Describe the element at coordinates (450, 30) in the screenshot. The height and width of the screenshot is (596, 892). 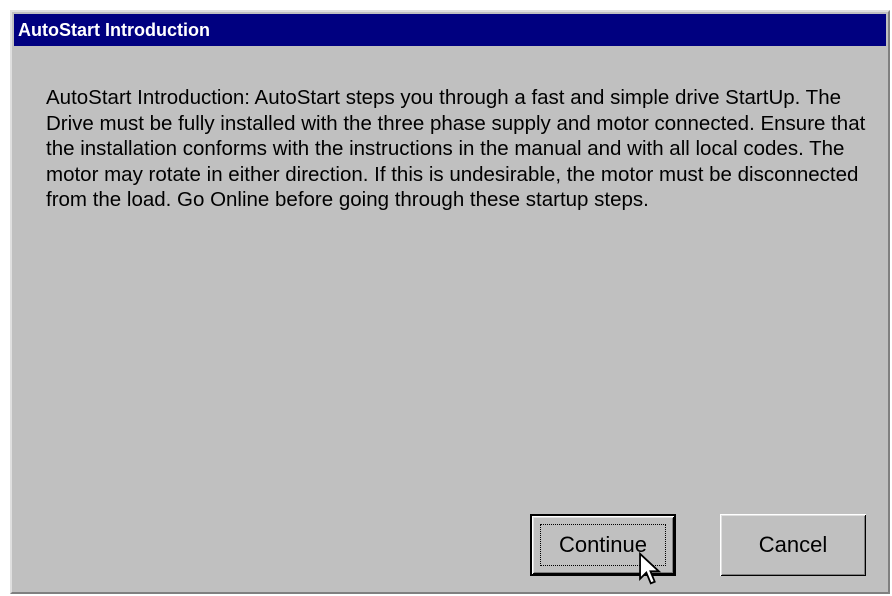
I see `title-bar: AutoStart Introduction` at that location.